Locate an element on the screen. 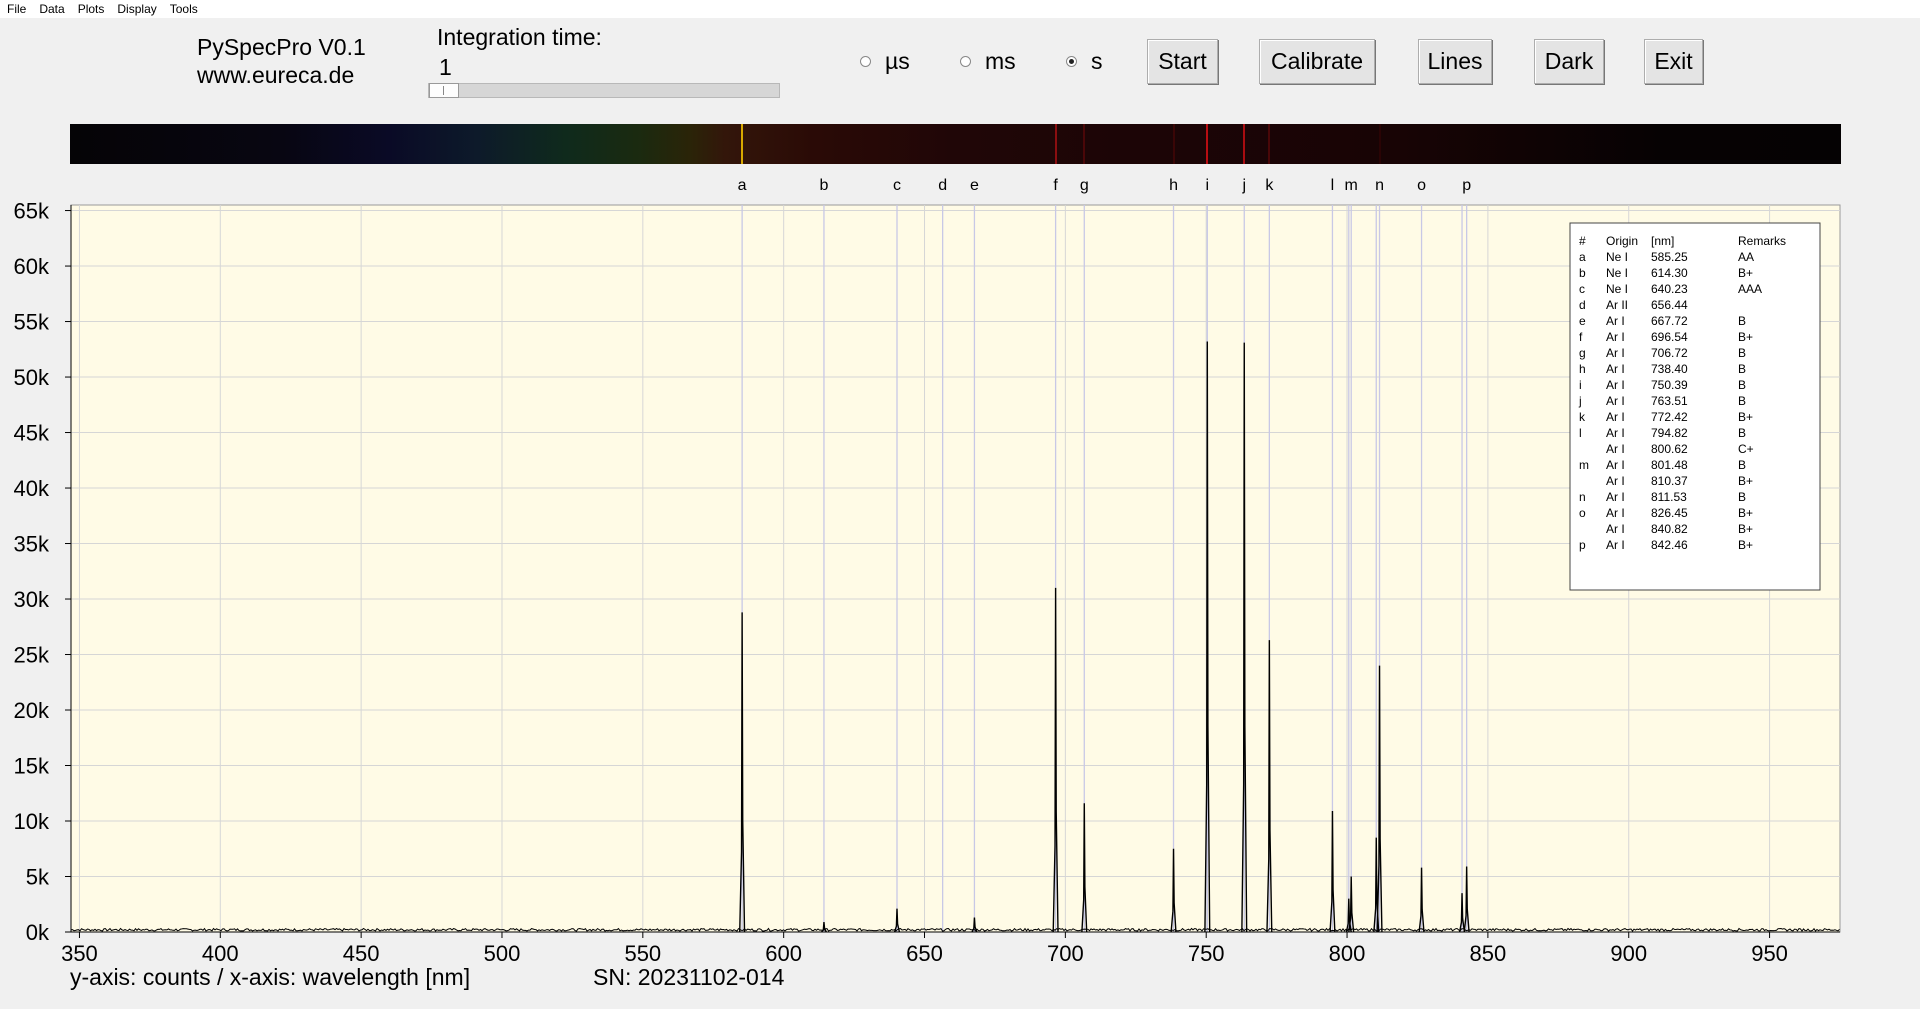 This screenshot has width=1920, height=1009. line-table-header: Remarks is located at coordinates (1762, 241).